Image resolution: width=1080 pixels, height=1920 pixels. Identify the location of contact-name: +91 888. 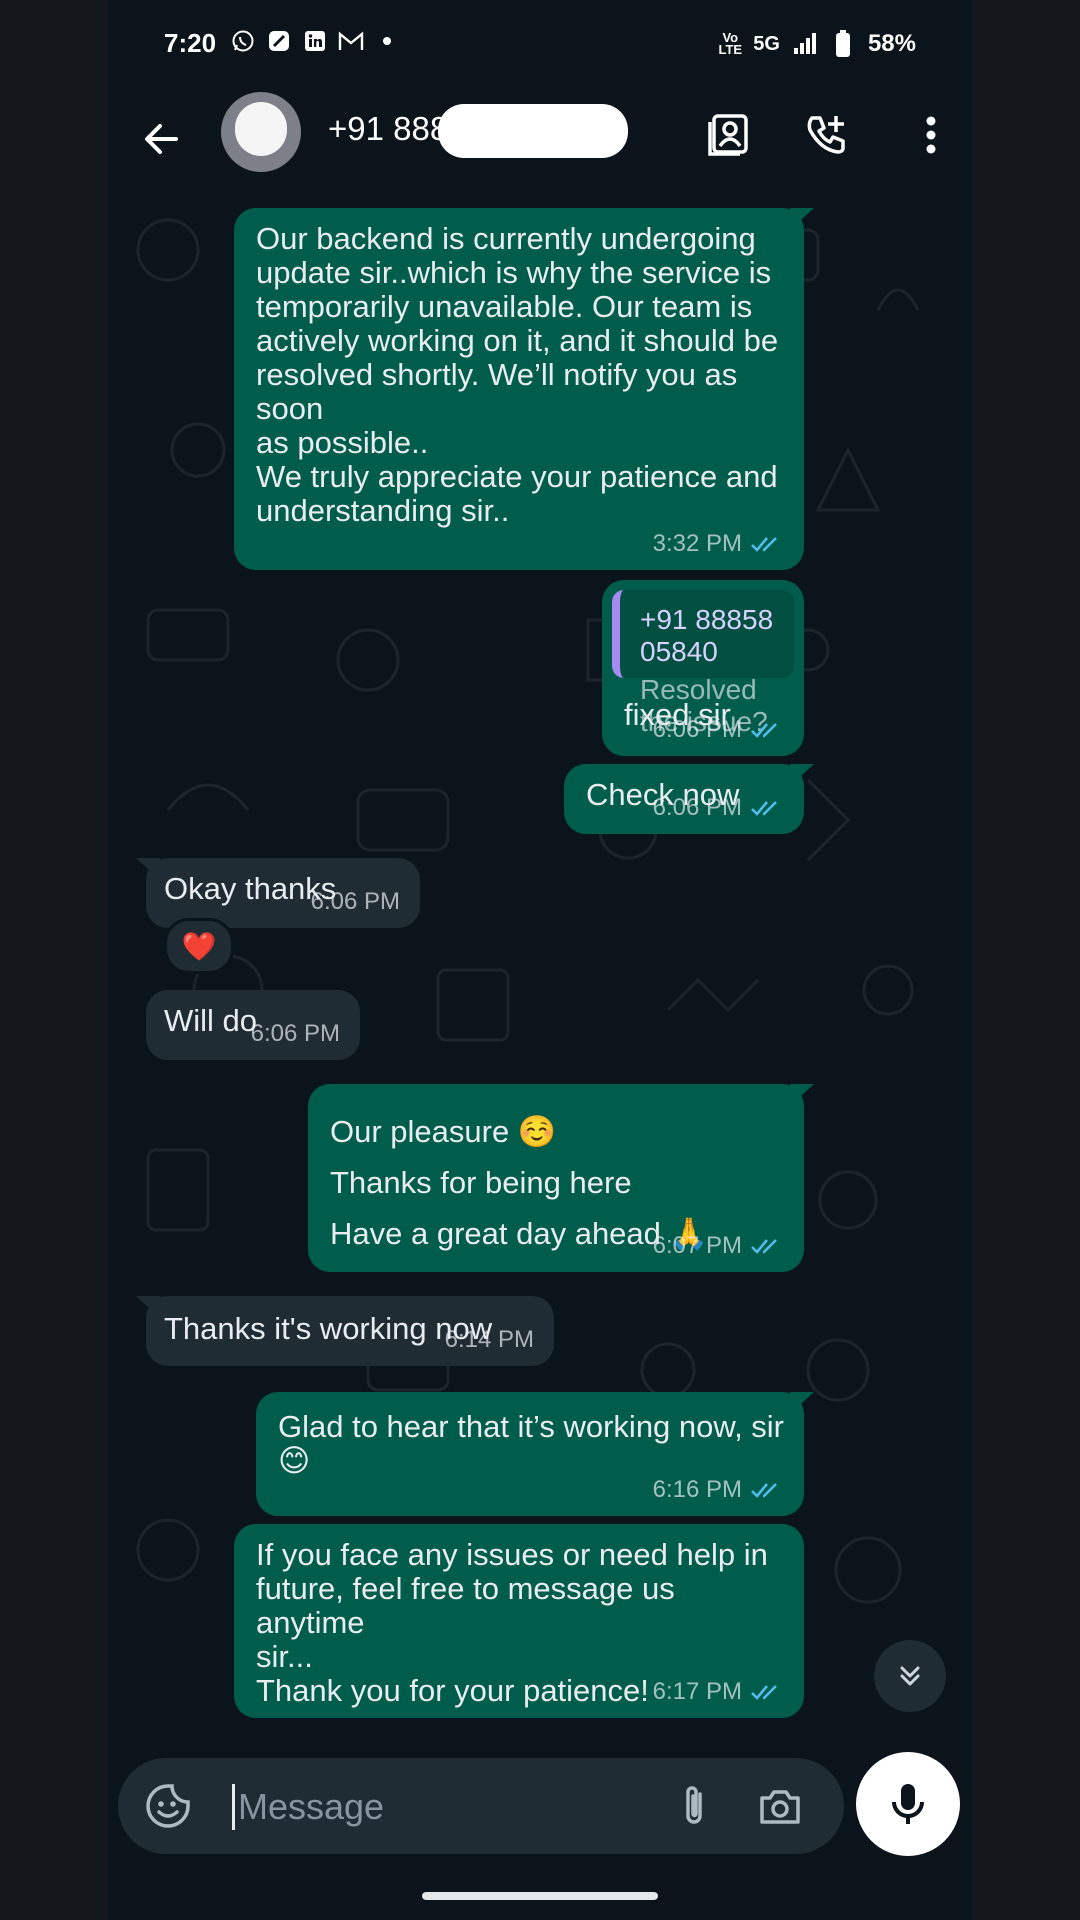
(388, 129).